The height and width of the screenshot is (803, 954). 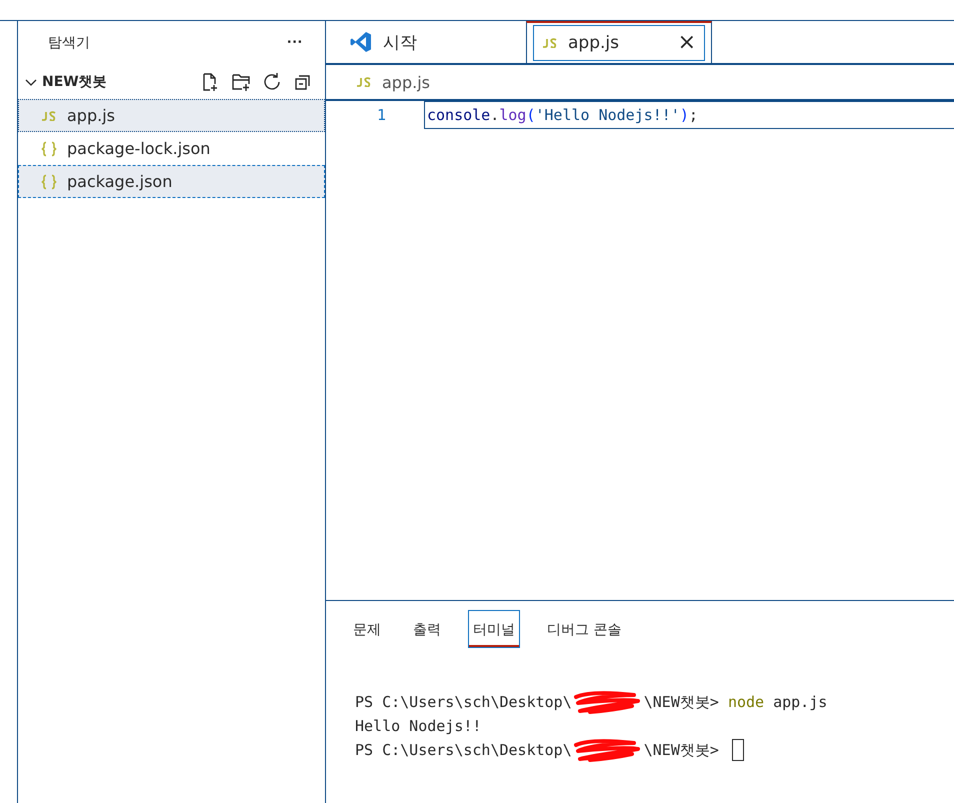 What do you see at coordinates (121, 82) in the screenshot?
I see `folder-name: NEW챗봇` at bounding box center [121, 82].